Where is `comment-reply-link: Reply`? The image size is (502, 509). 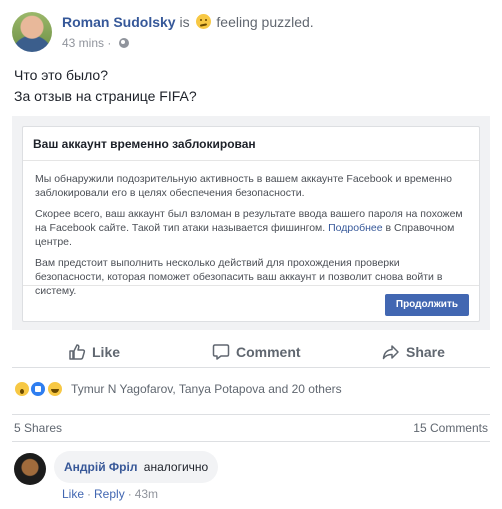
comment-reply-link: Reply is located at coordinates (109, 494).